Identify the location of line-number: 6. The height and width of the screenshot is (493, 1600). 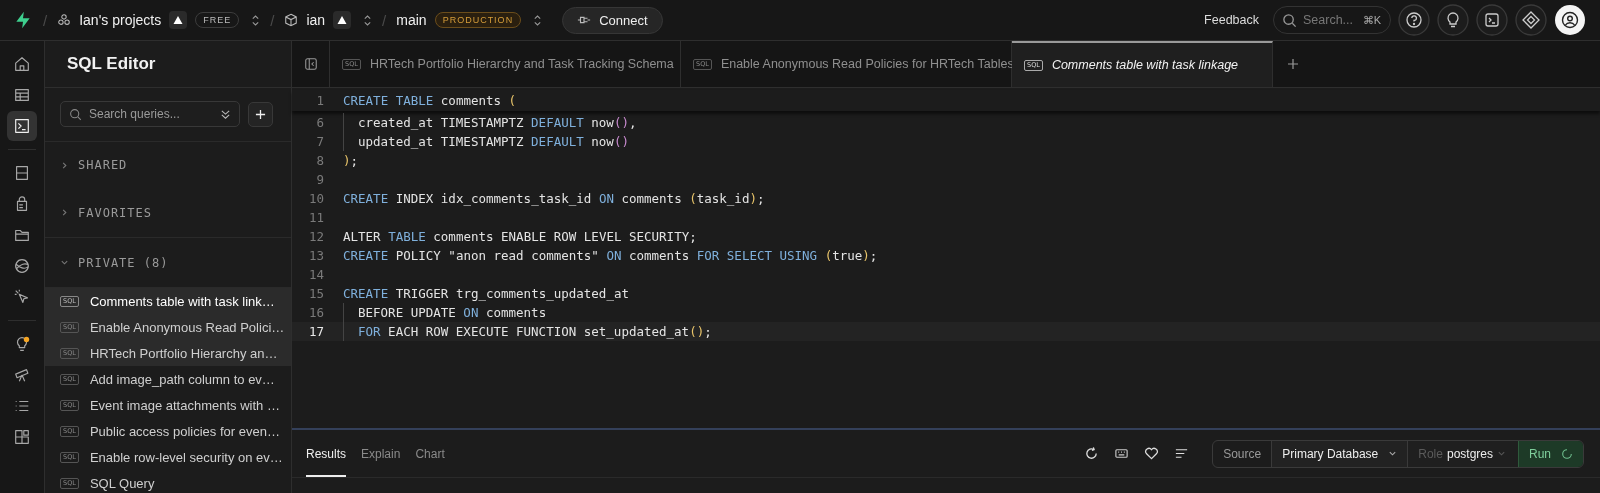
(318, 122).